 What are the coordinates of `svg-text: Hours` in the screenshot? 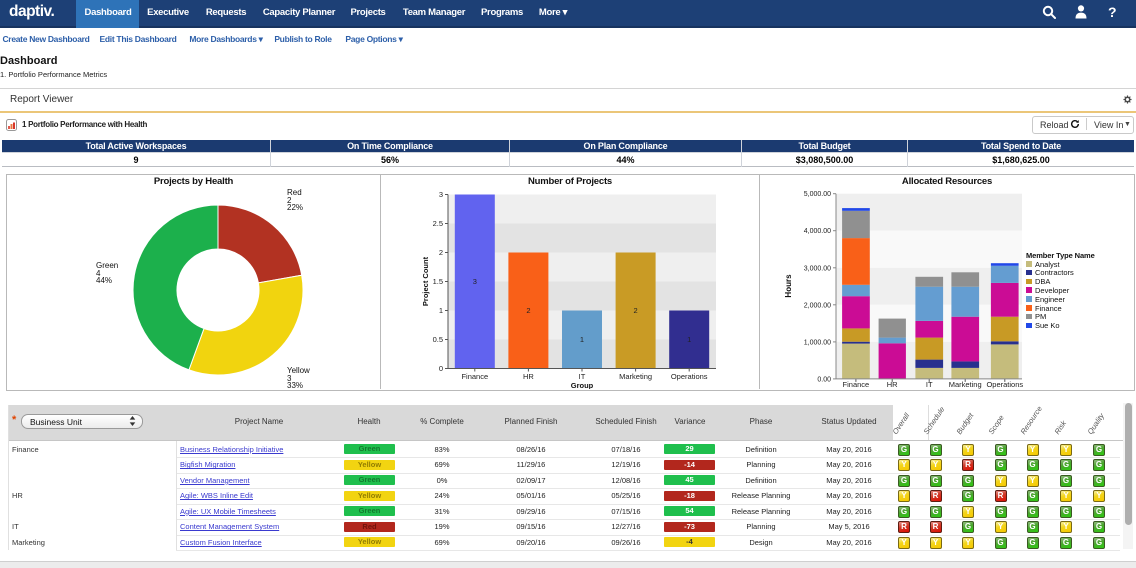 It's located at (788, 286).